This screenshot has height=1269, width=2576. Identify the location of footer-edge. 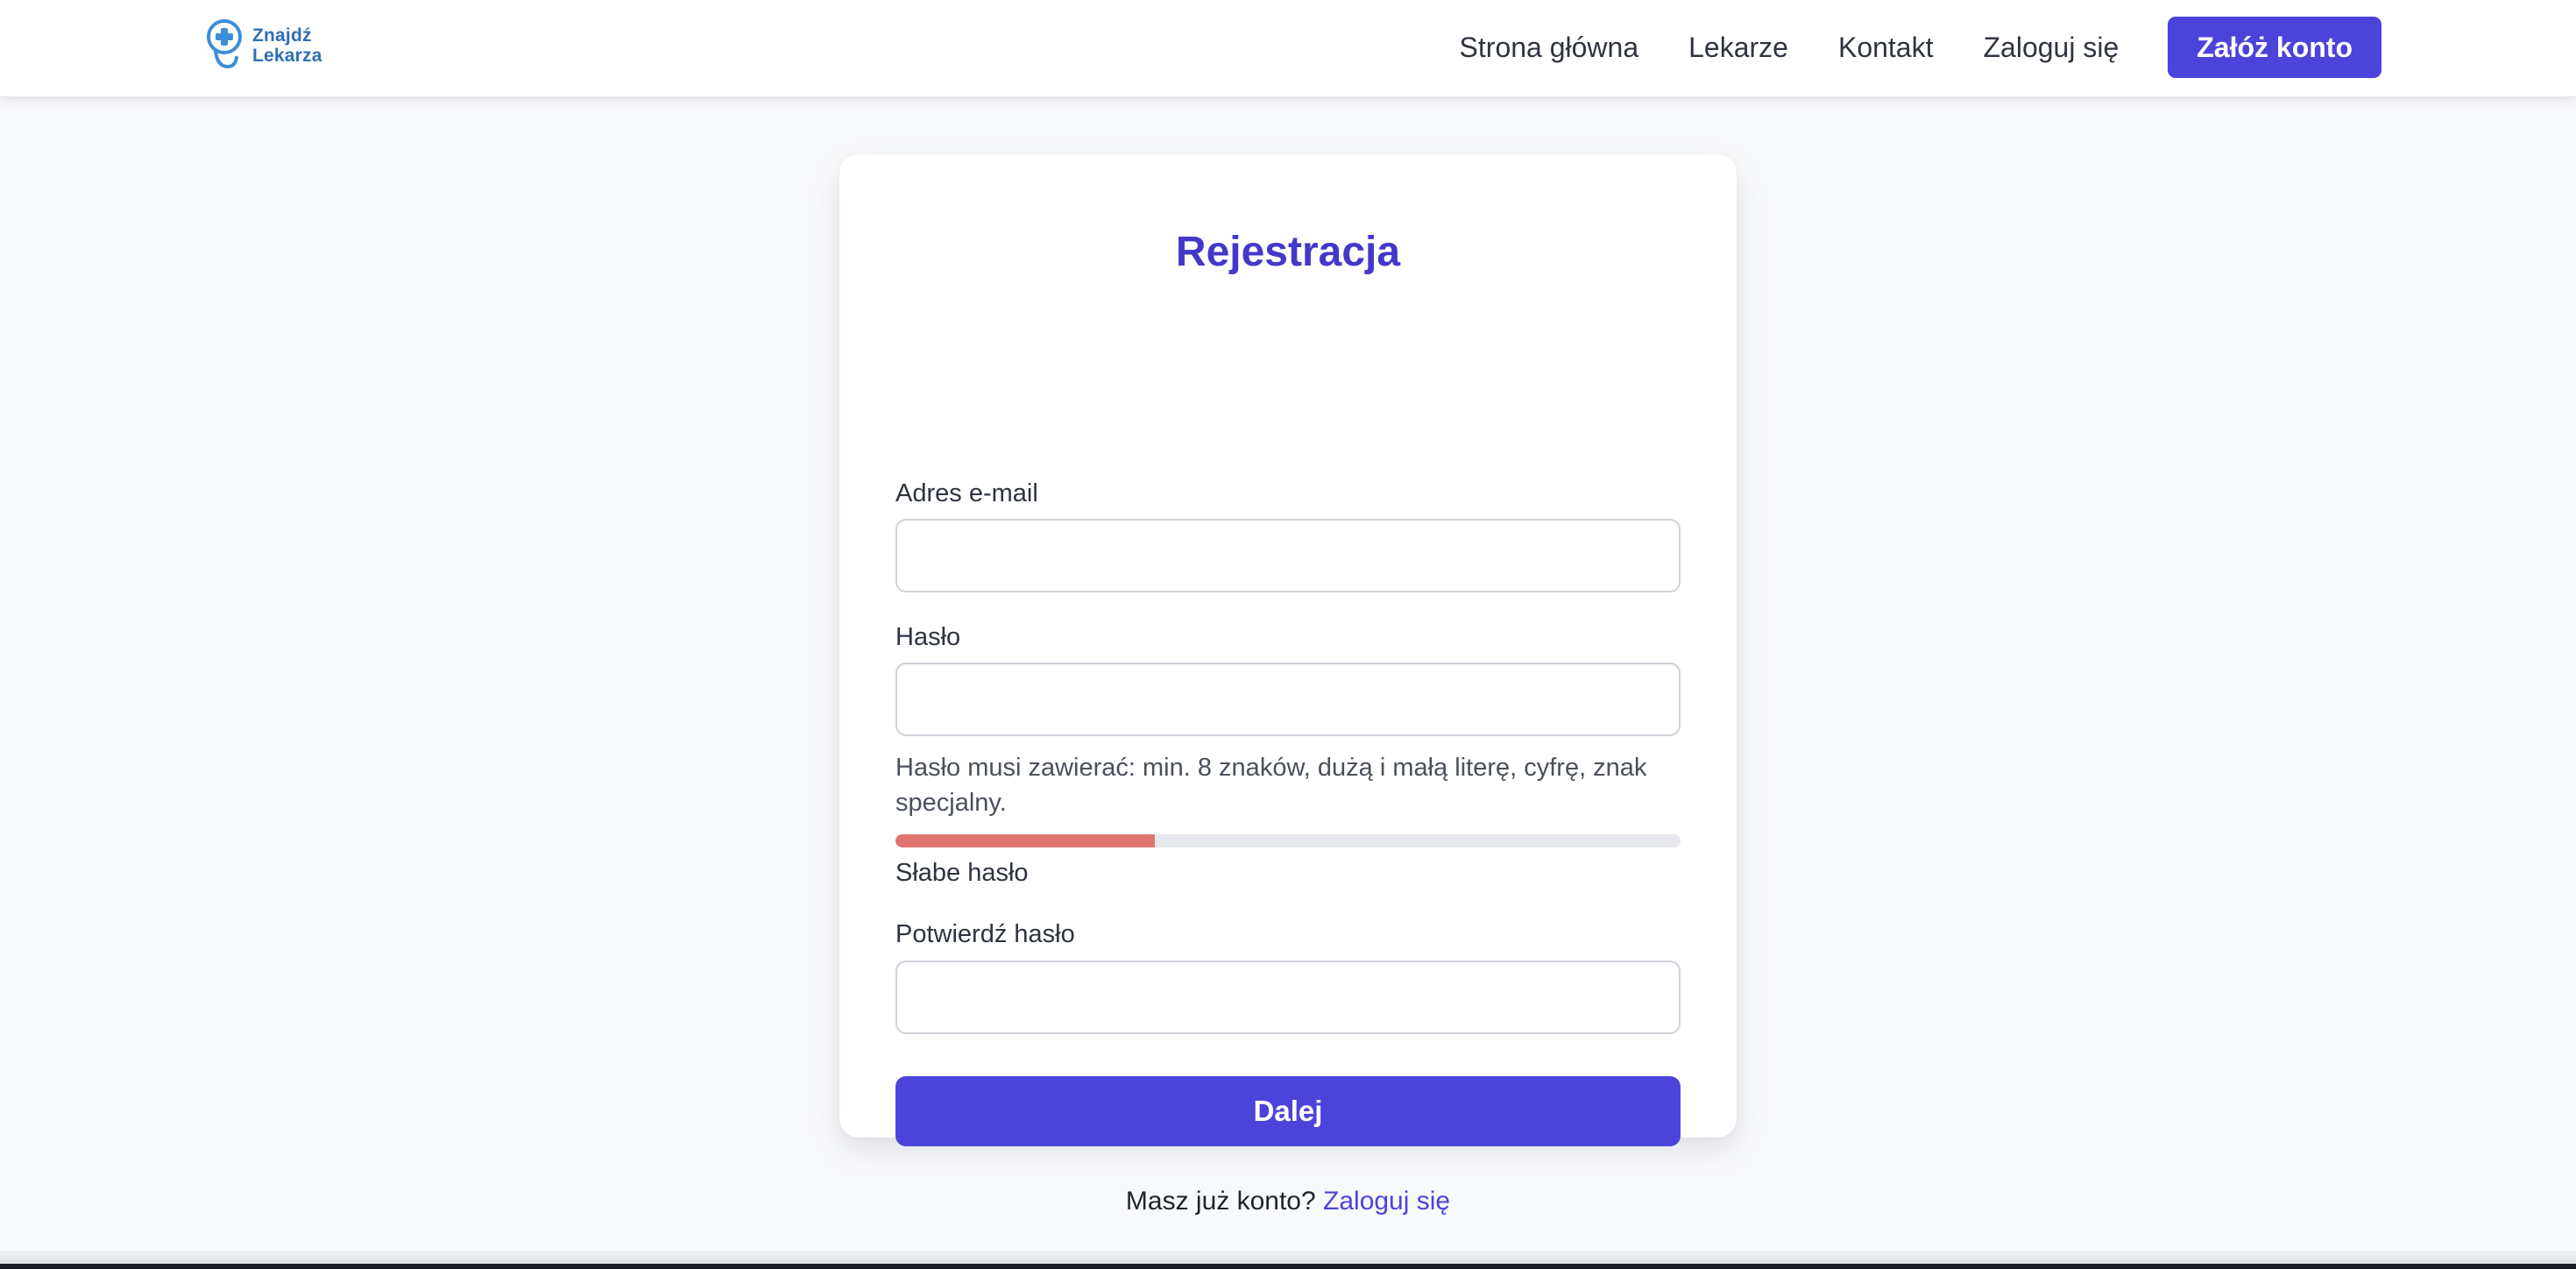
(1288, 1260).